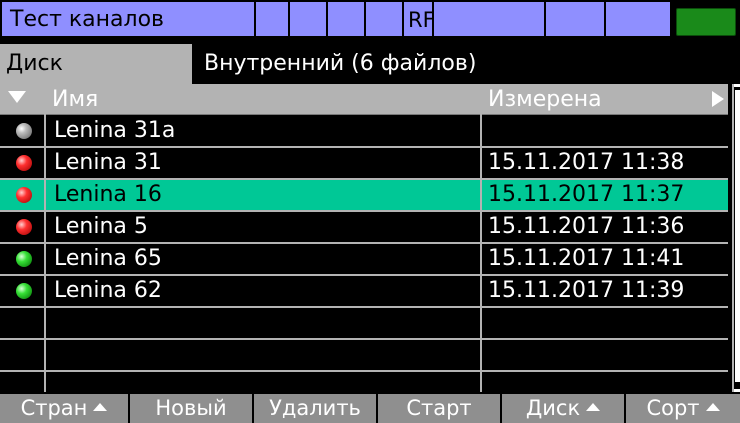 The width and height of the screenshot is (740, 423). I want to click on delete-button-label: Удалить, so click(315, 408).